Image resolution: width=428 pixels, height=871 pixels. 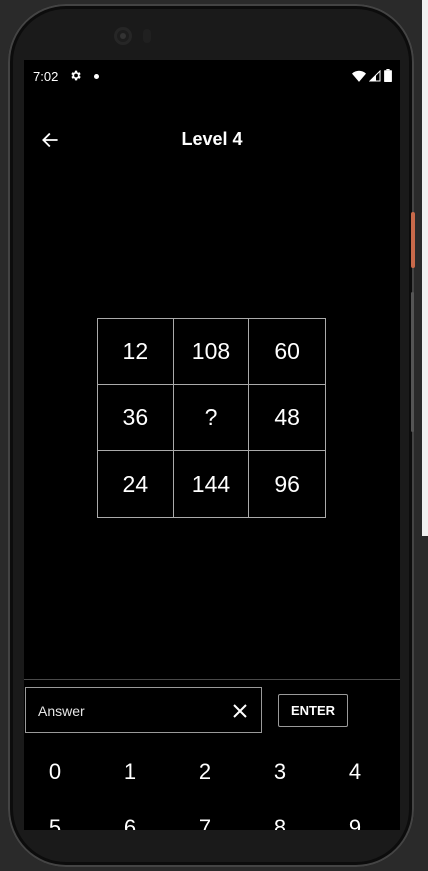 What do you see at coordinates (130, 772) in the screenshot?
I see `key-1: 1` at bounding box center [130, 772].